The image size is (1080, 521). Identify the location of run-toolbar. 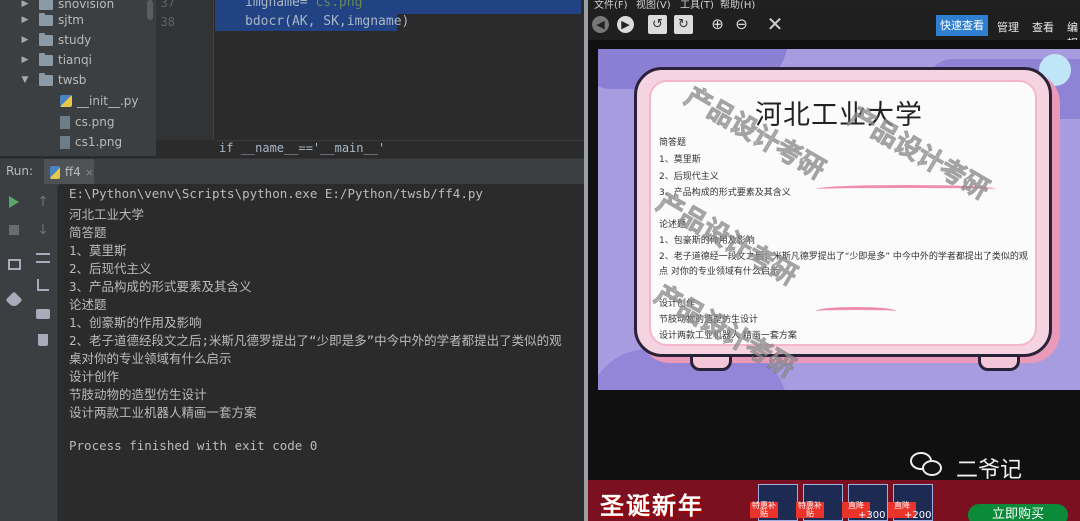
(14, 352).